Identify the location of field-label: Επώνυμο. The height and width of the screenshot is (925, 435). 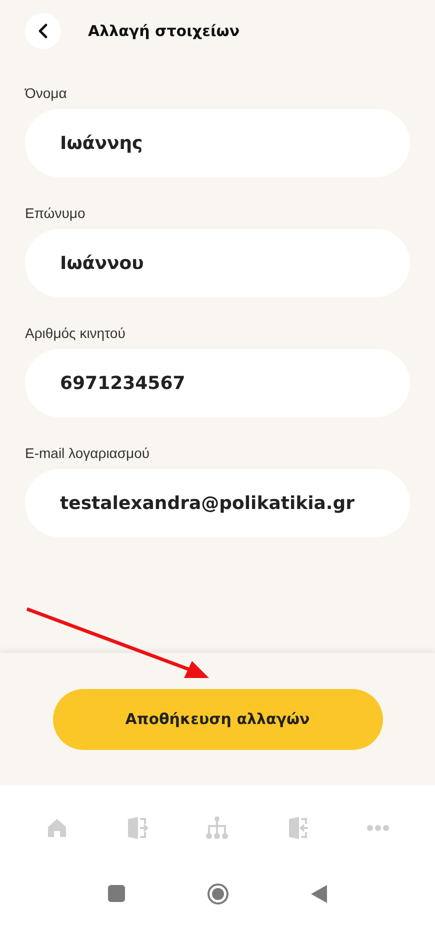
(55, 213).